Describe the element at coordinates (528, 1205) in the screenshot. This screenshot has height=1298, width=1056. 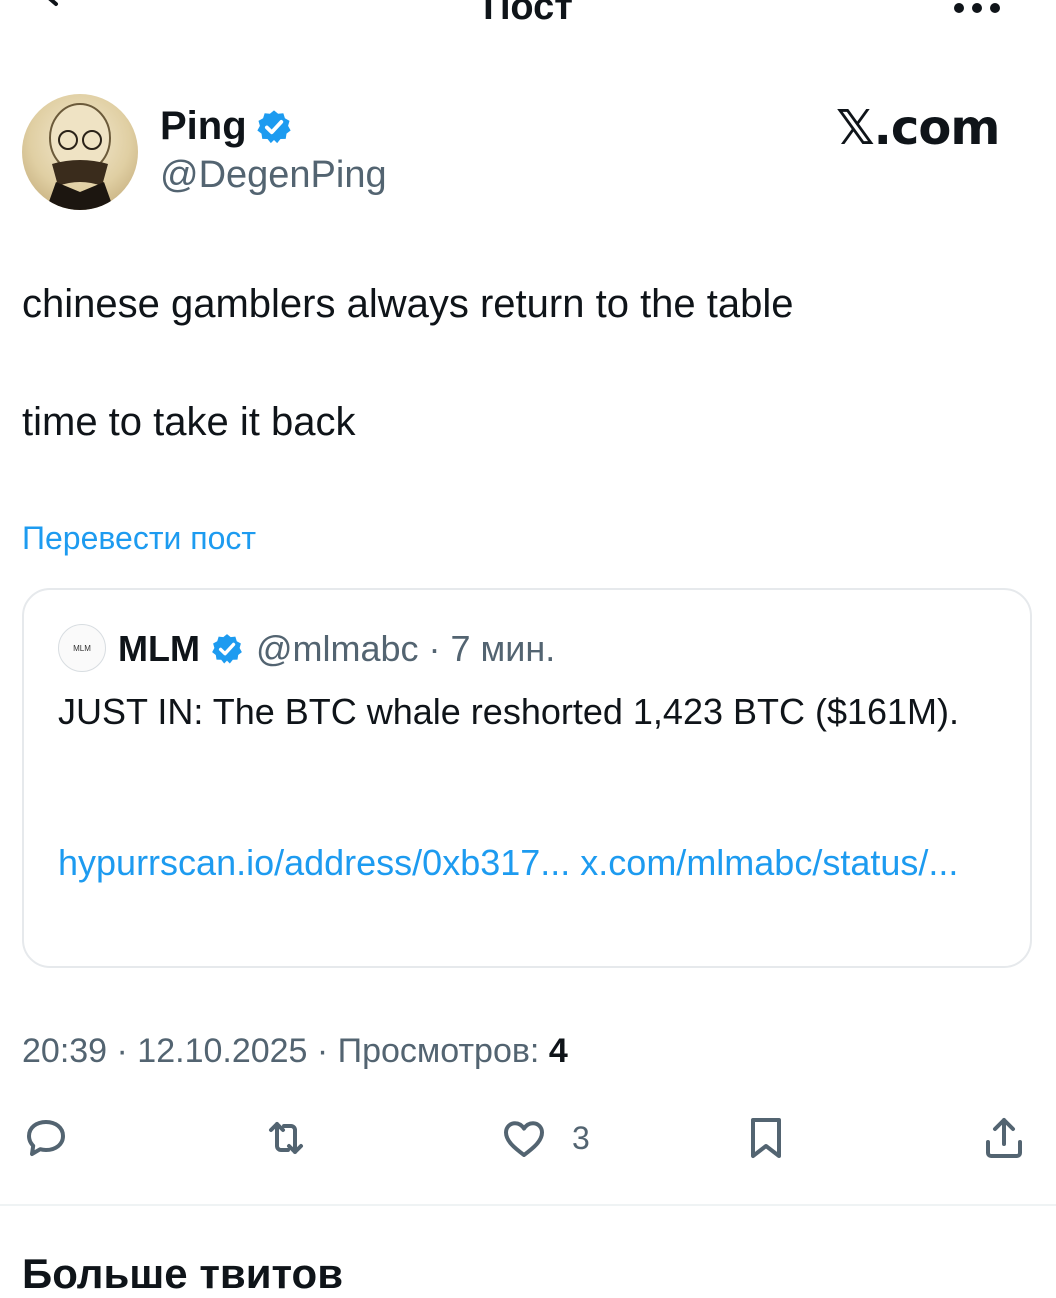
I see `section-divider` at that location.